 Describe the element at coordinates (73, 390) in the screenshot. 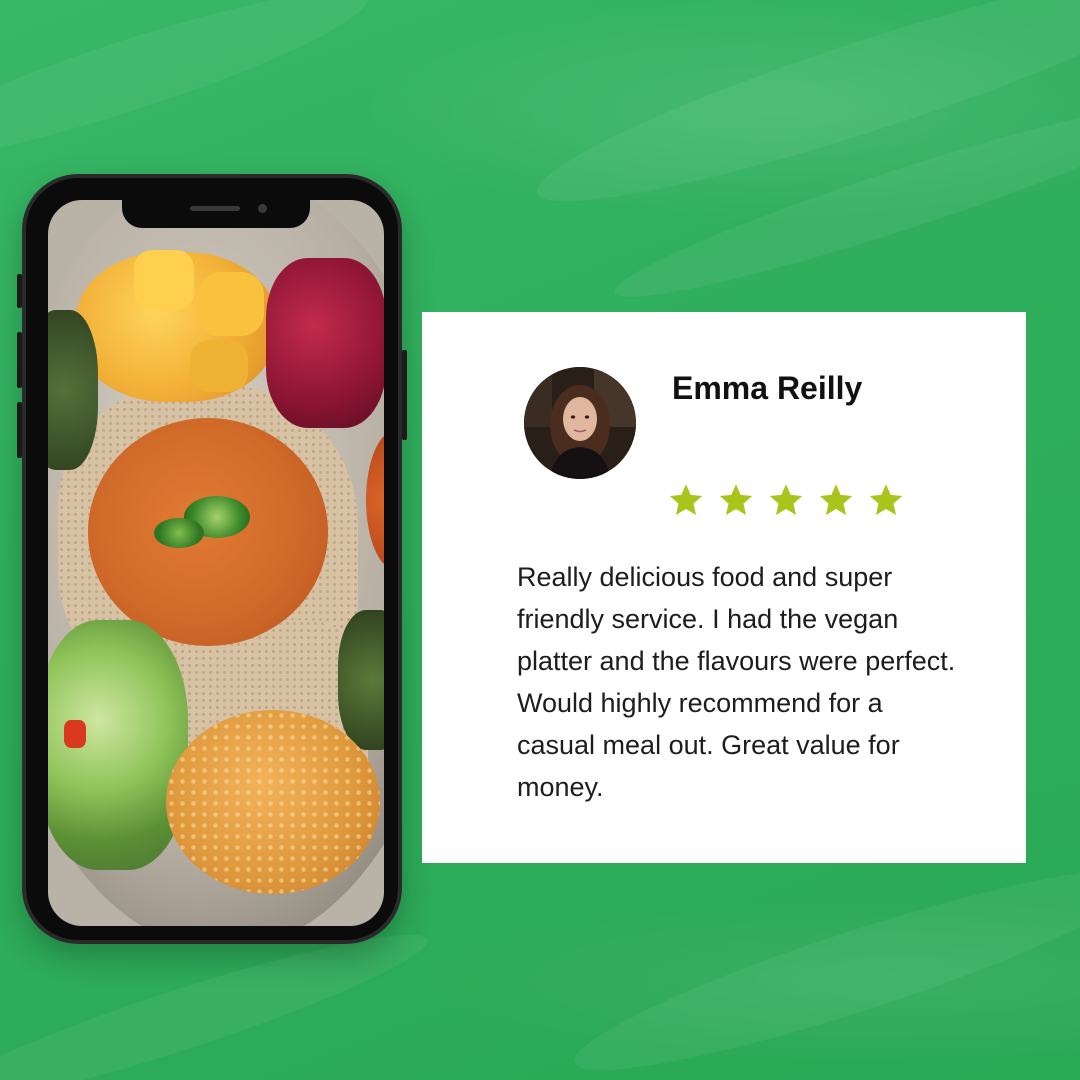

I see `collard-greens` at that location.